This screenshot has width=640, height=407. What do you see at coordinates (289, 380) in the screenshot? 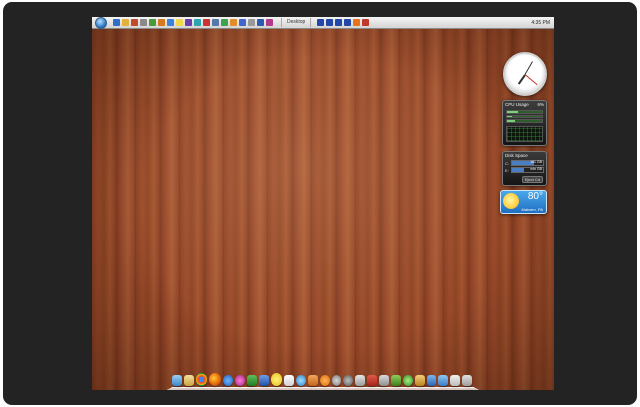
I see `notes-icon` at bounding box center [289, 380].